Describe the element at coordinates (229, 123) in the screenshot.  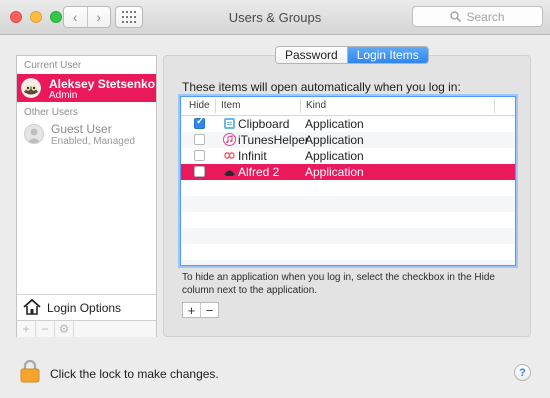
I see `clipboard-icon` at that location.